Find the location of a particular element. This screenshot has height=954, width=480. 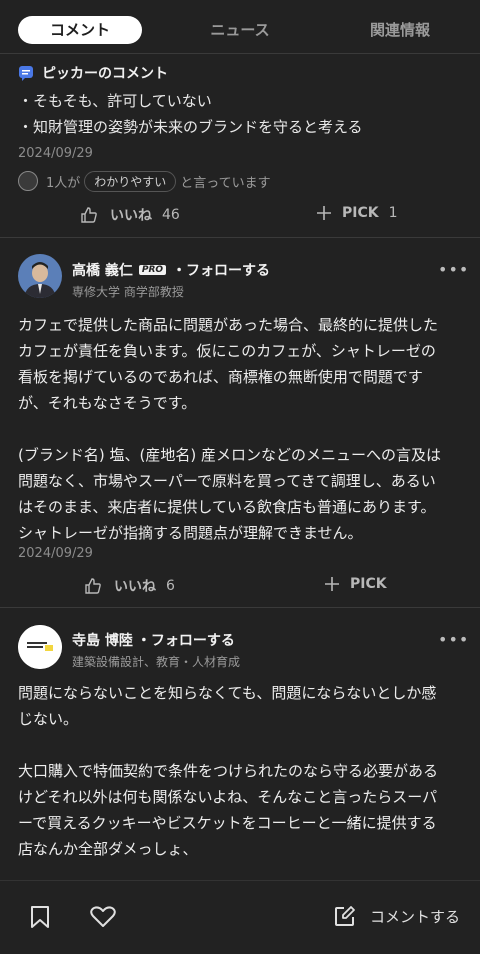

bookmark-icon is located at coordinates (40, 917).